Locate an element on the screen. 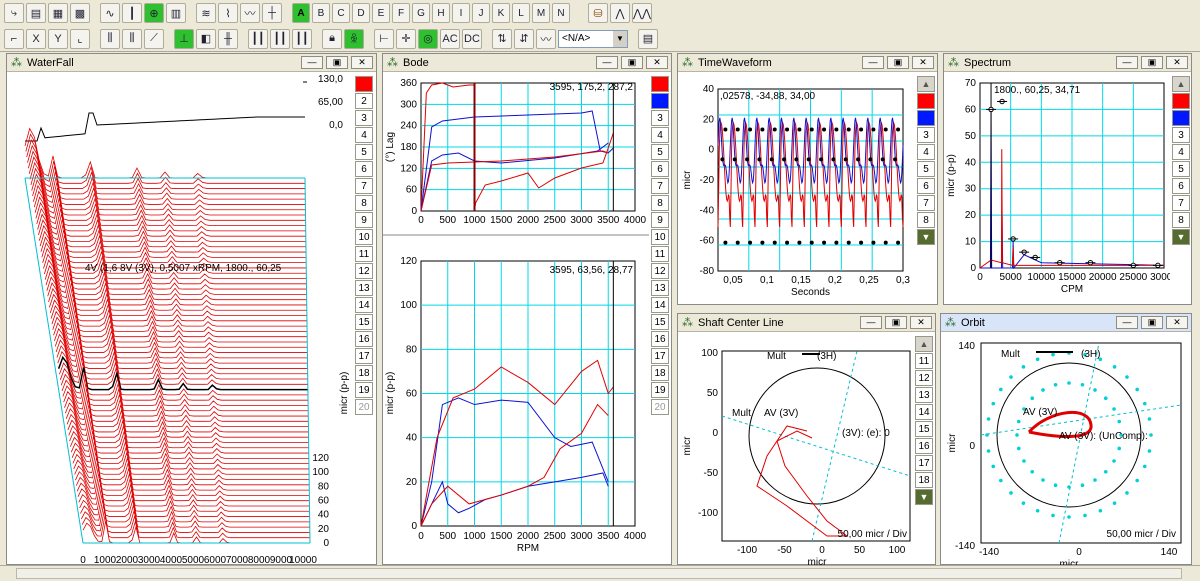 This screenshot has width=1200, height=581. letter-b-button: B is located at coordinates (321, 13).